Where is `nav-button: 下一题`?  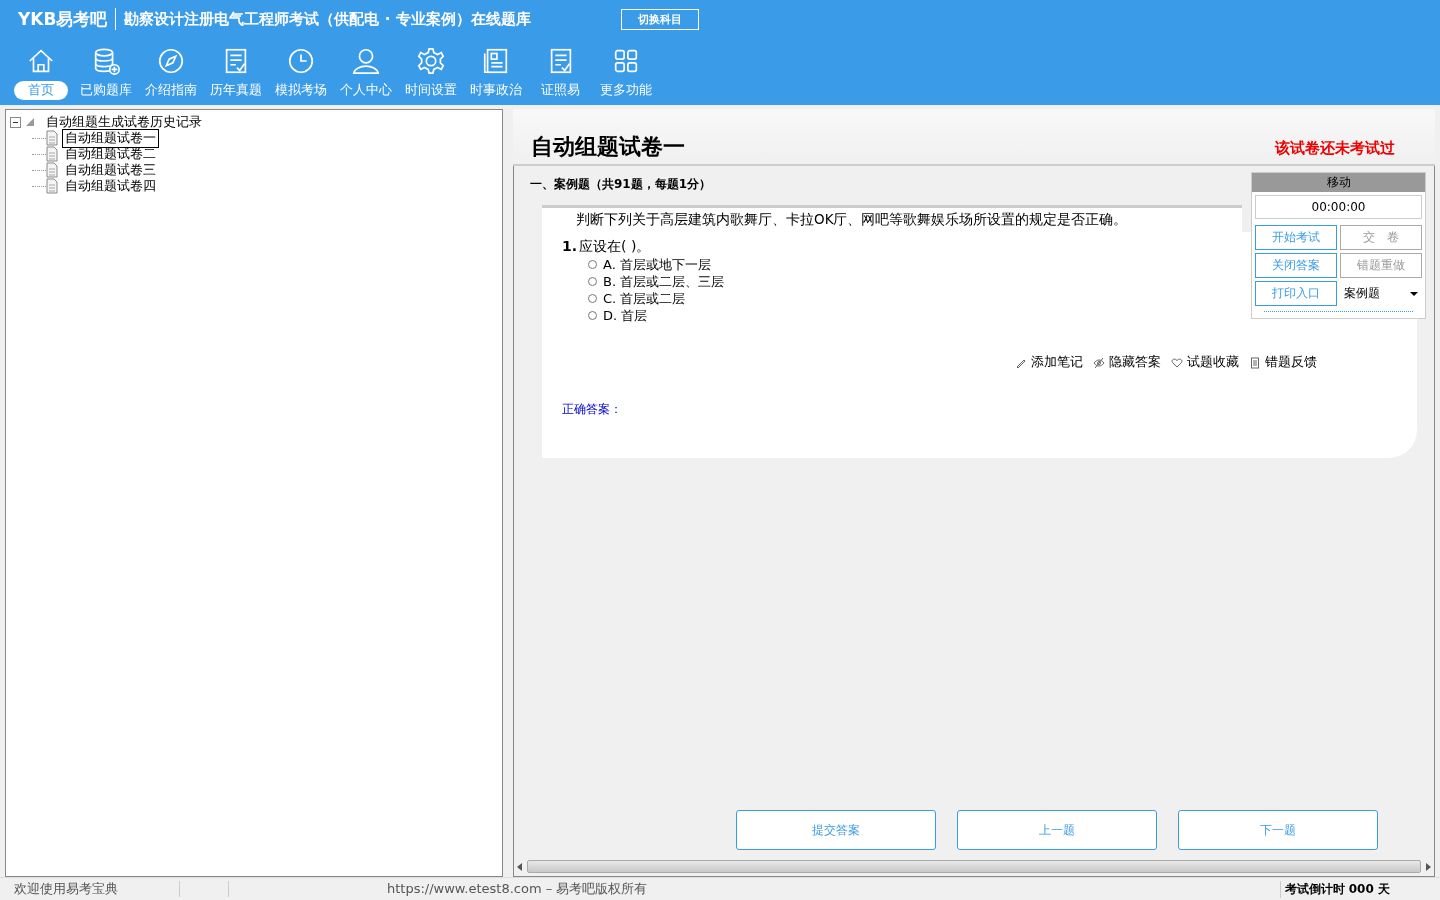 nav-button: 下一题 is located at coordinates (1278, 830).